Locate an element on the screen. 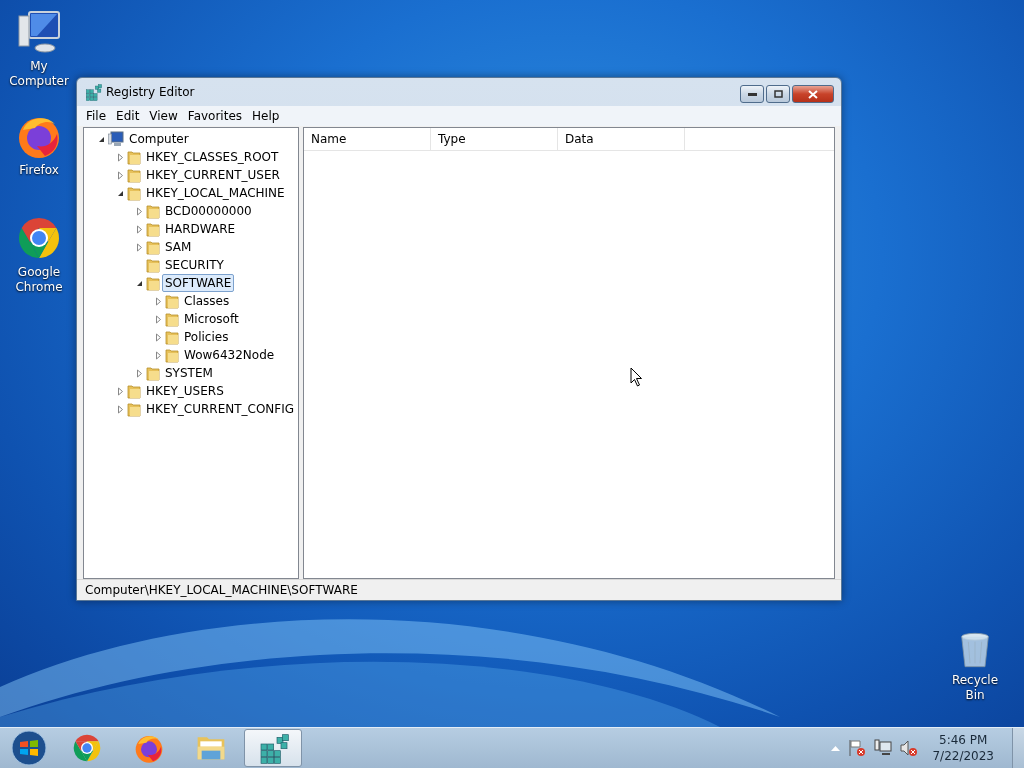  menu-item: Help is located at coordinates (266, 116).